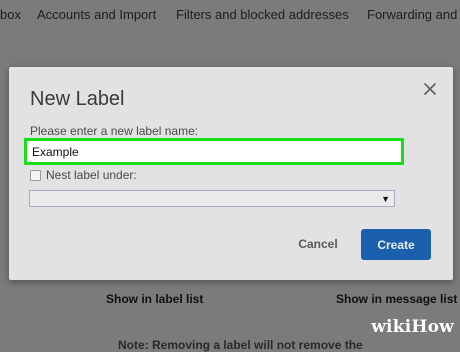 Image resolution: width=460 pixels, height=352 pixels. I want to click on close-icon, so click(430, 89).